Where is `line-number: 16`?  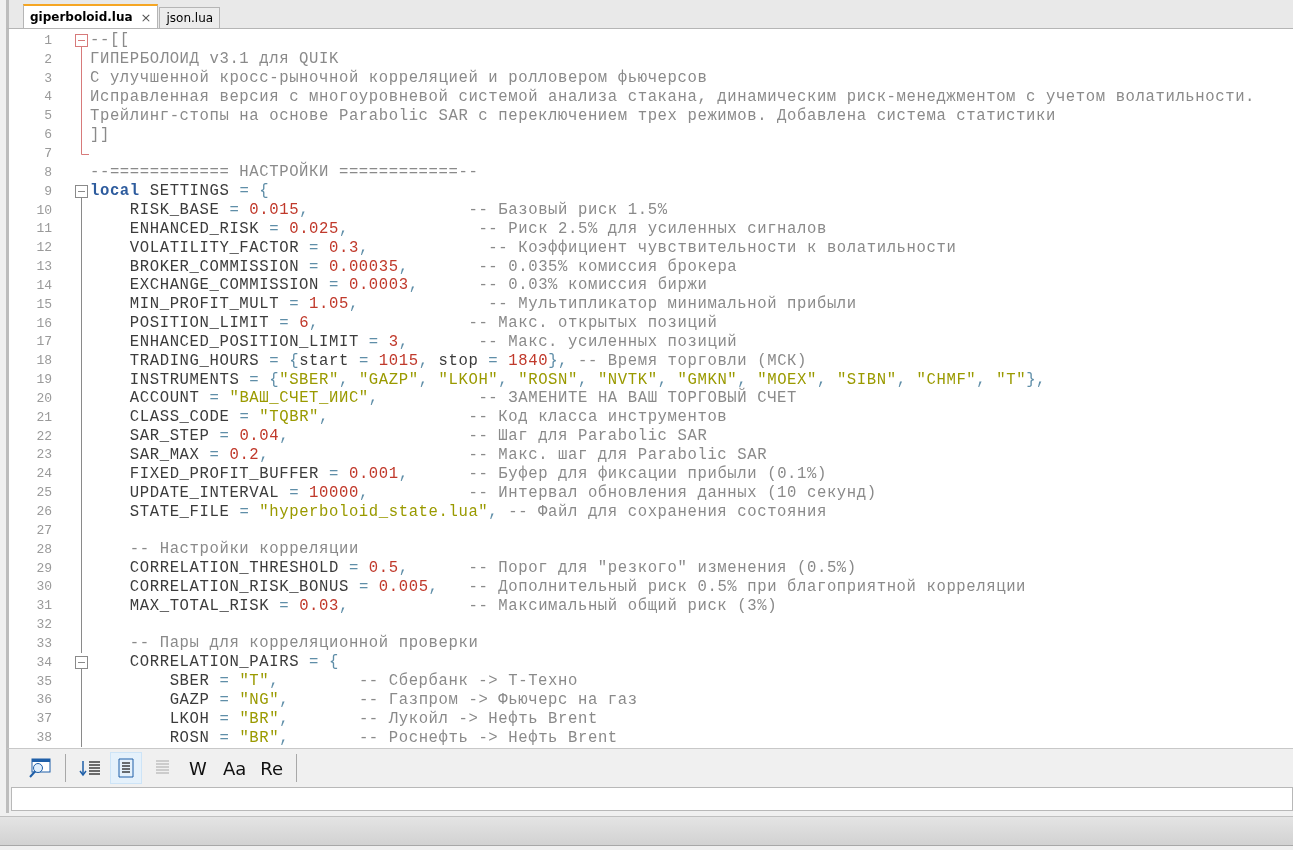
line-number: 16 is located at coordinates (44, 323).